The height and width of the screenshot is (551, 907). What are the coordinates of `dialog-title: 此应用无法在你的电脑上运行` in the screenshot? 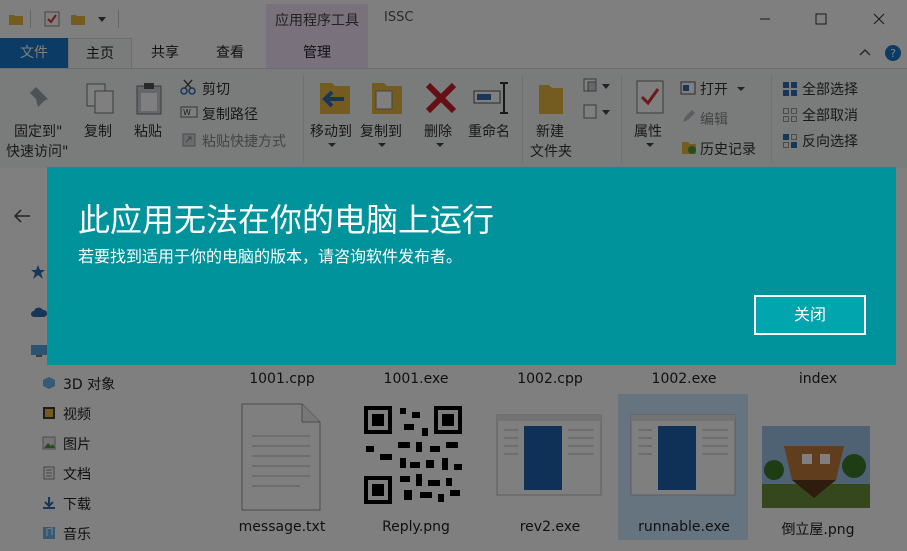 It's located at (286, 220).